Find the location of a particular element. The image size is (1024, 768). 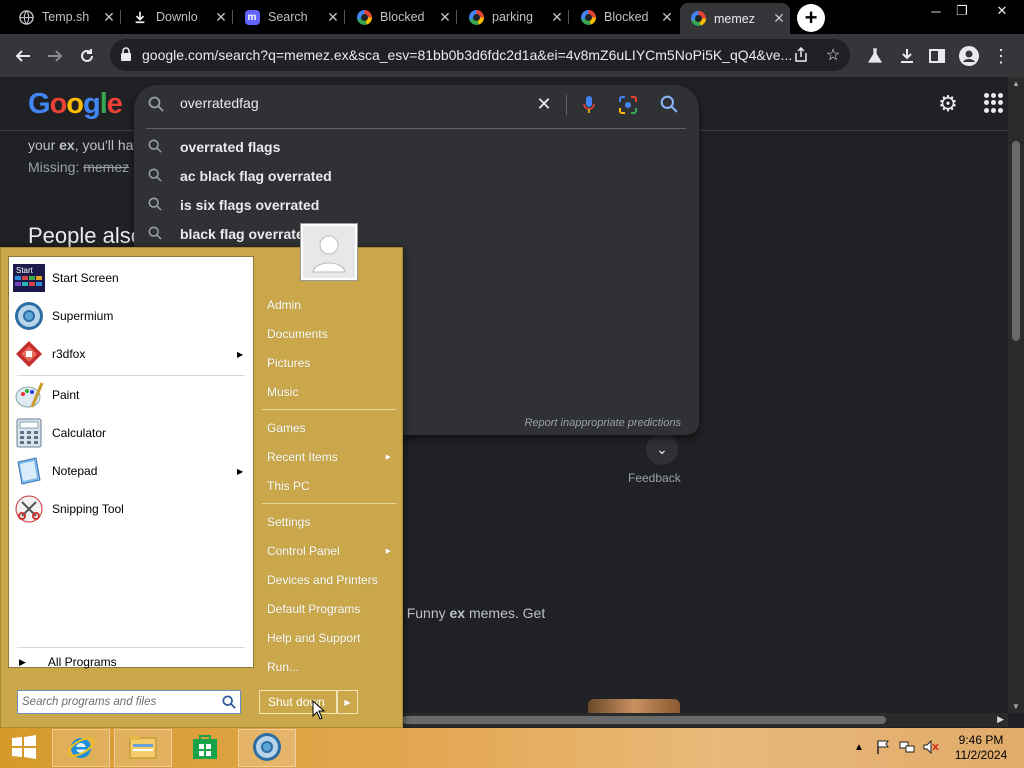

result-thumbnail is located at coordinates (634, 706).